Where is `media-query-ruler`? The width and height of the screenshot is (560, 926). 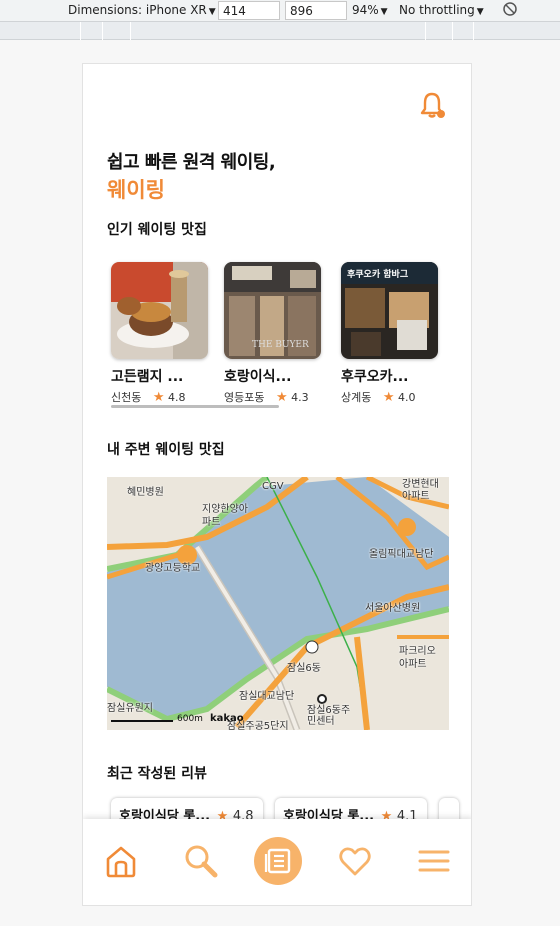
media-query-ruler is located at coordinates (280, 31).